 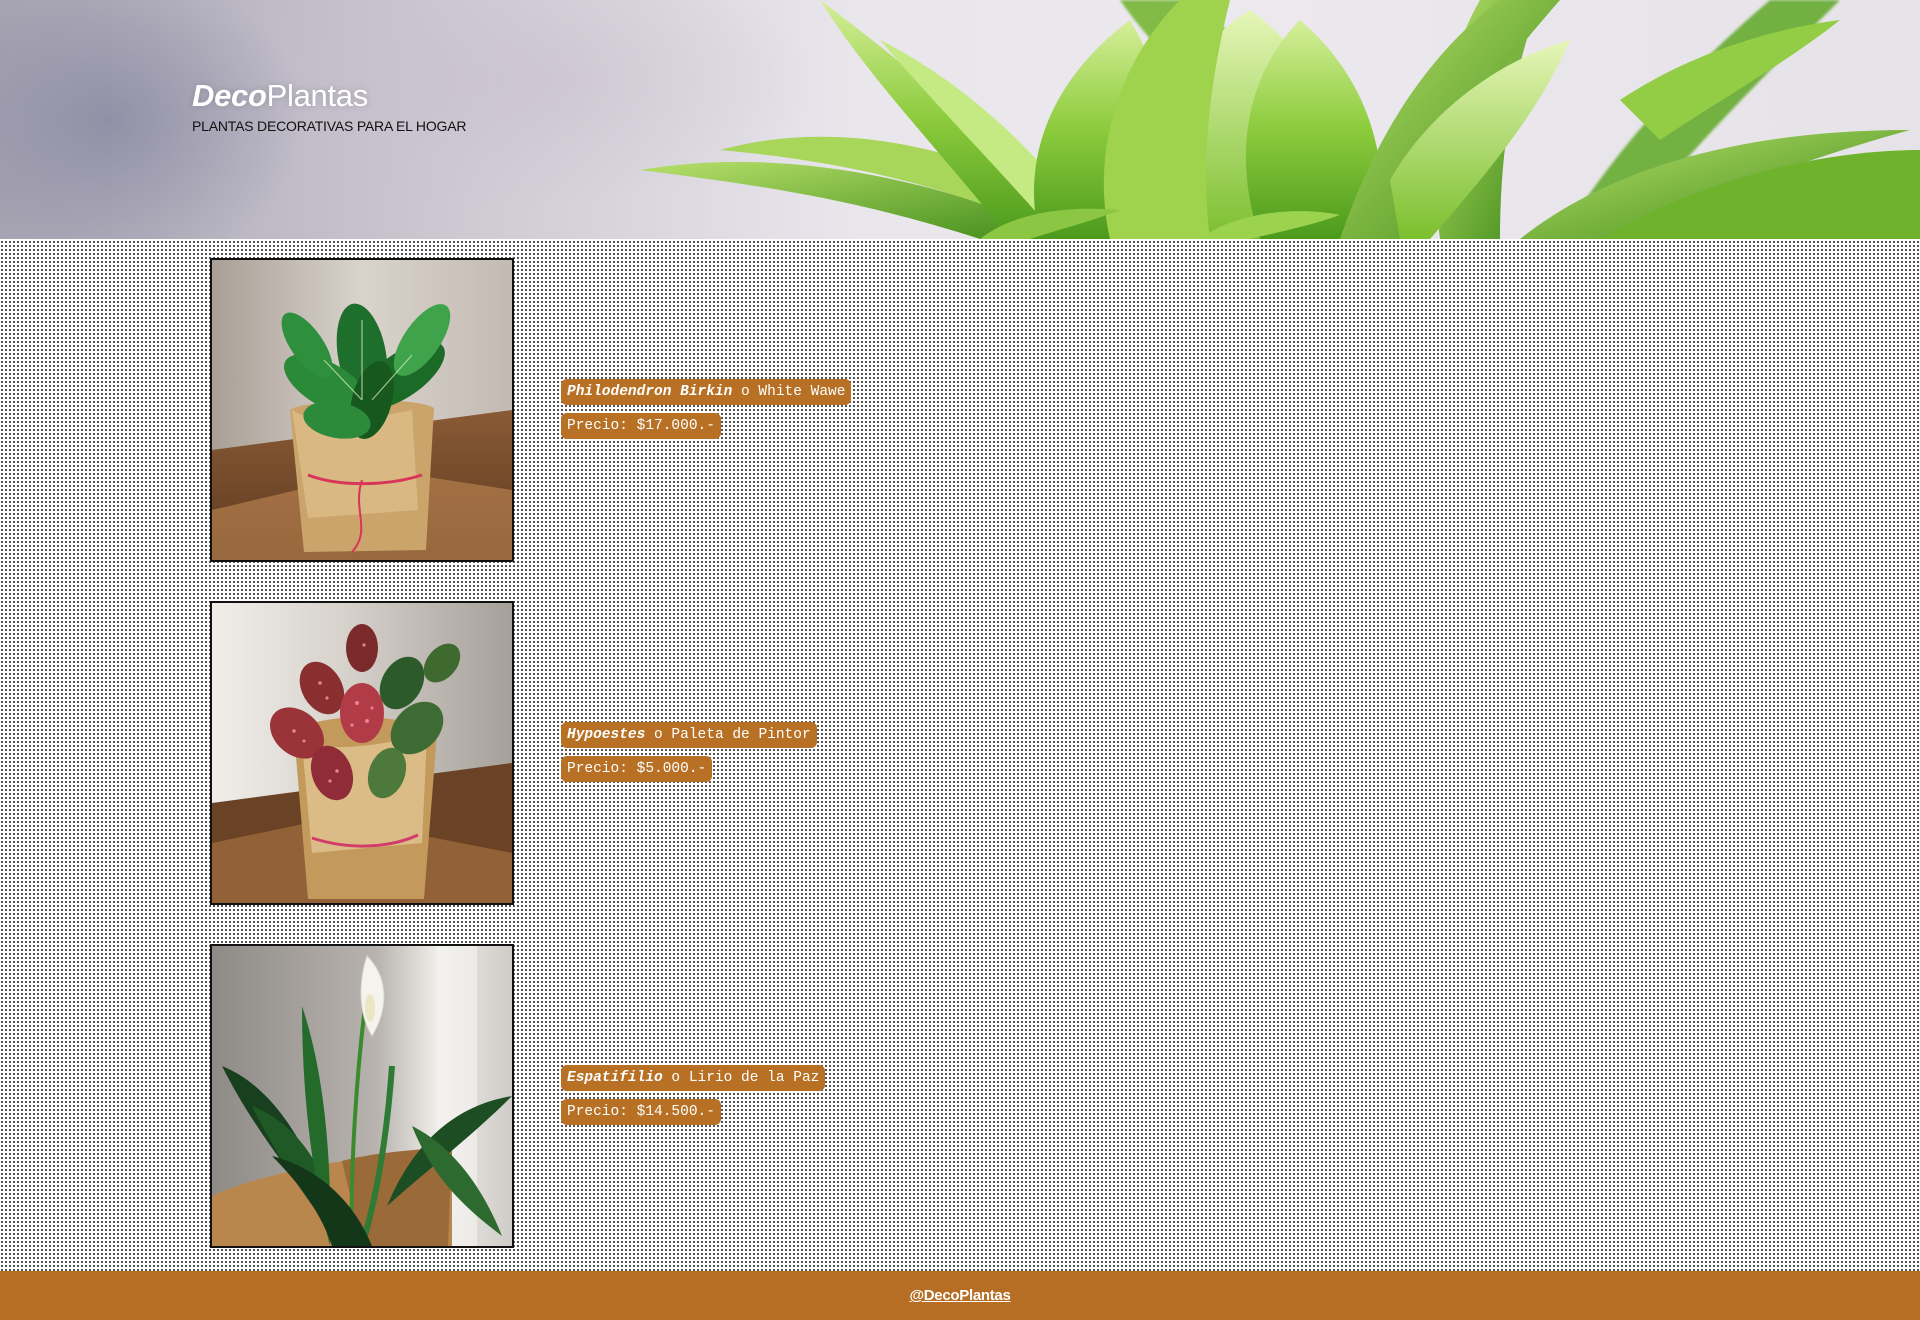 I want to click on product-common-name: o Lirio de la Paz, so click(x=741, y=1078).